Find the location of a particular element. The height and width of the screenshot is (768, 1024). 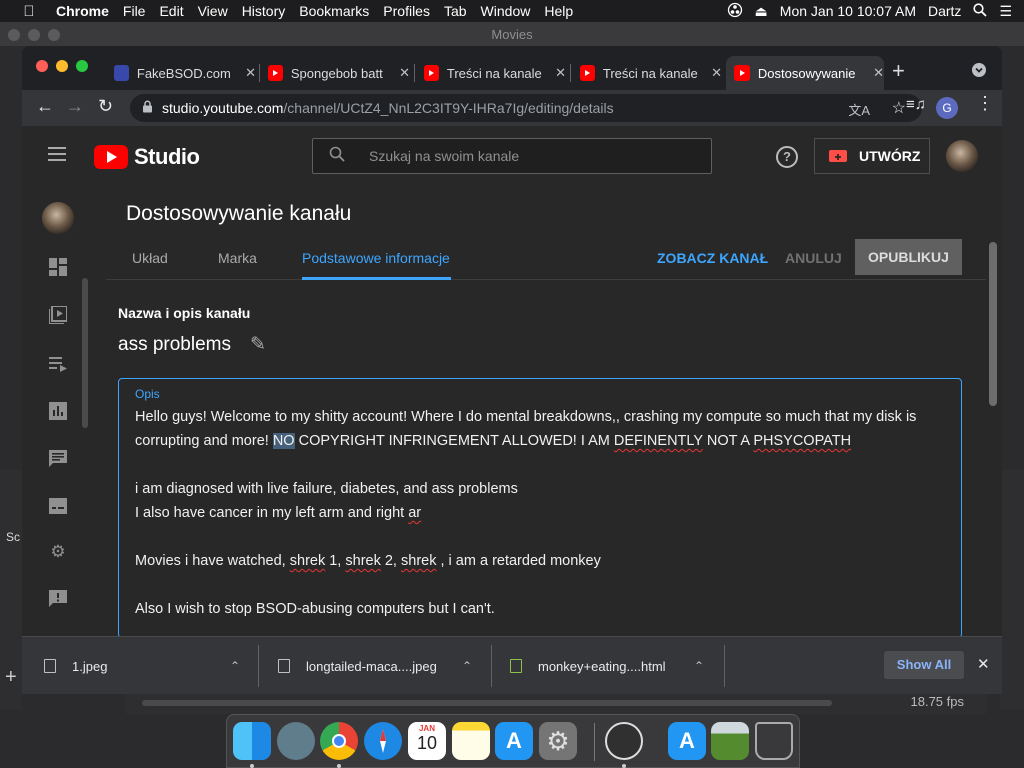

back-icon: ← is located at coordinates (45, 106).